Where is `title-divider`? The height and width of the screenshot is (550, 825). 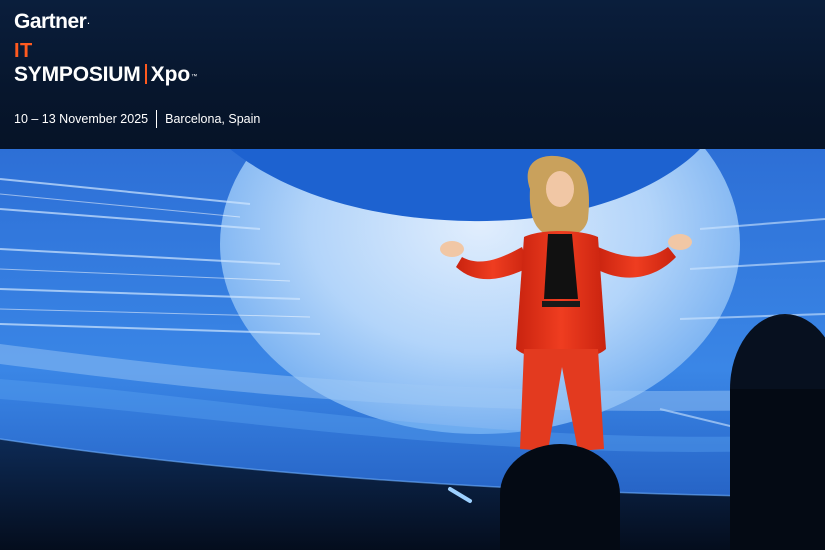 title-divider is located at coordinates (145, 74).